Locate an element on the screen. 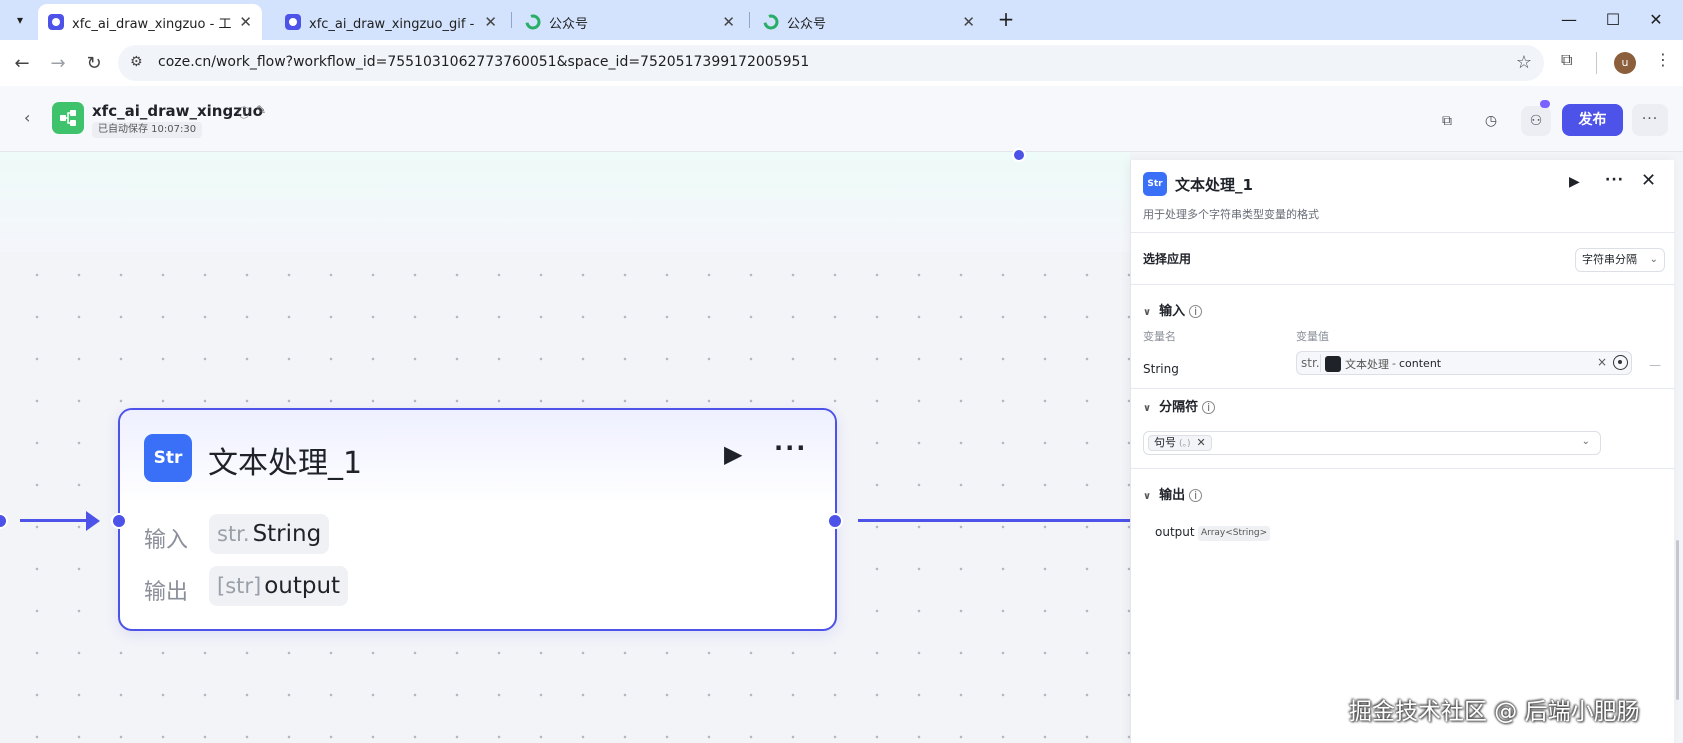 This screenshot has width=1683, height=743. target-variable-icon is located at coordinates (1620, 362).